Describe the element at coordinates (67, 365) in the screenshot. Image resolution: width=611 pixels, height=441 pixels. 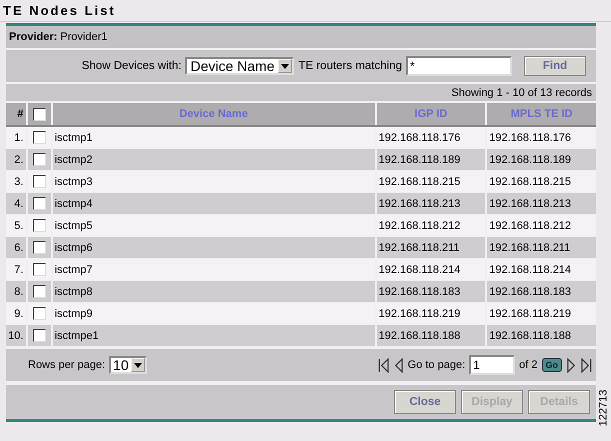
I see `rows-per-page-label: Rows per page:` at that location.